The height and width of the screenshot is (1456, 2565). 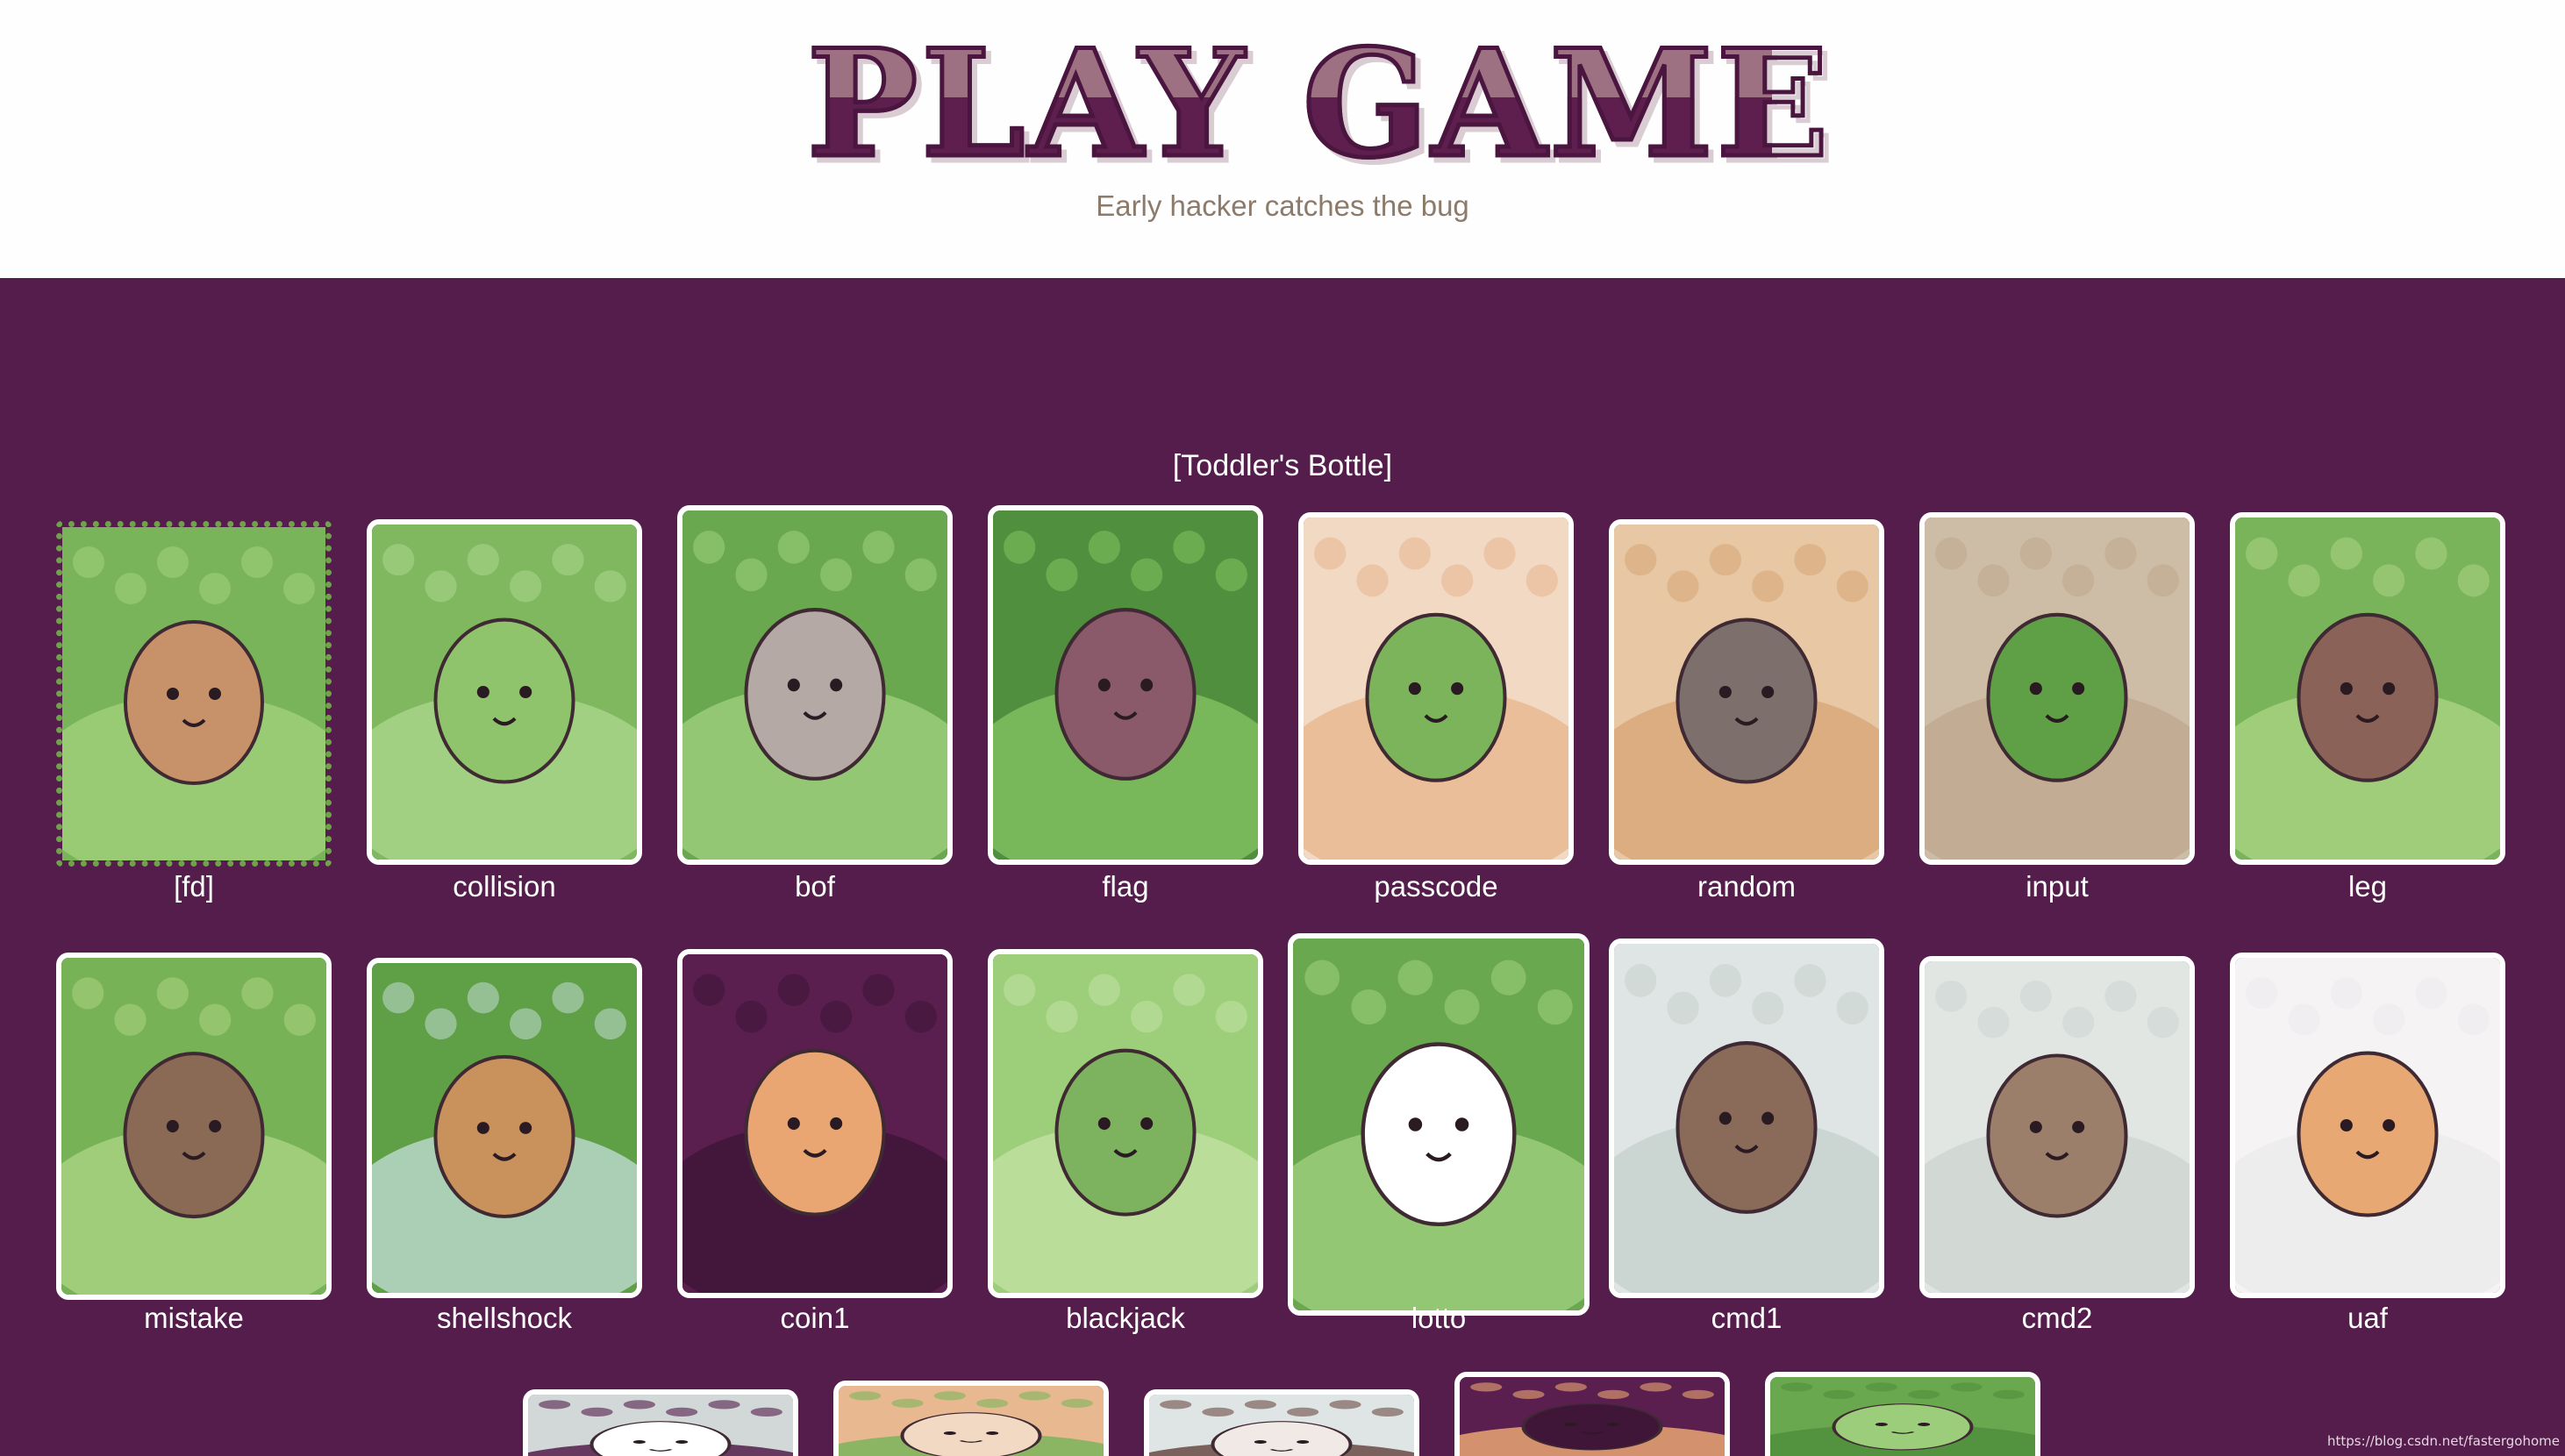 I want to click on challenge-label: lotto, so click(x=1438, y=1318).